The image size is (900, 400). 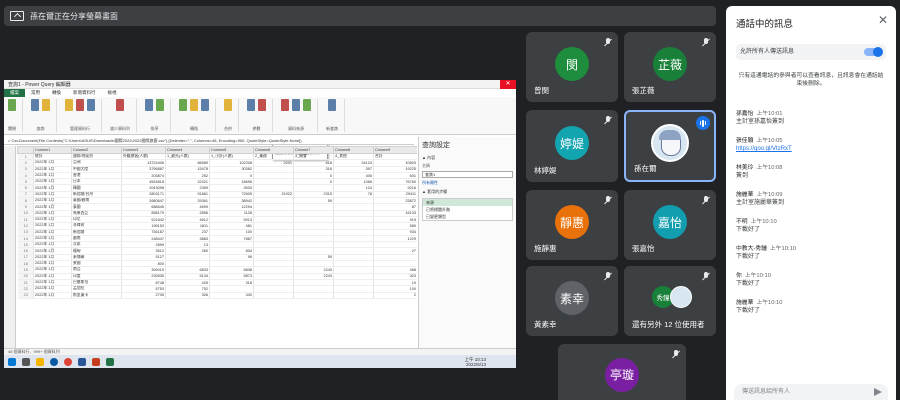 What do you see at coordinates (299, 115) in the screenshot?
I see `ribbon-group: 資料來源` at bounding box center [299, 115].